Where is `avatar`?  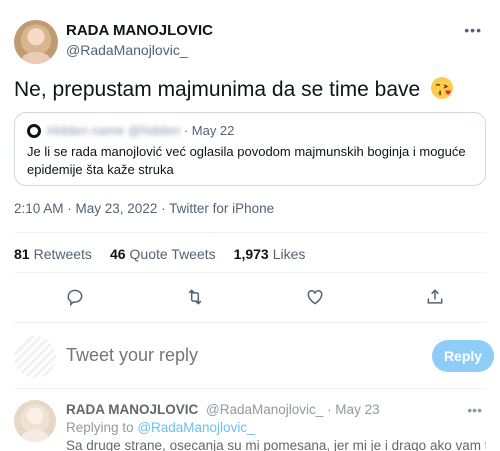
avatar is located at coordinates (36, 42).